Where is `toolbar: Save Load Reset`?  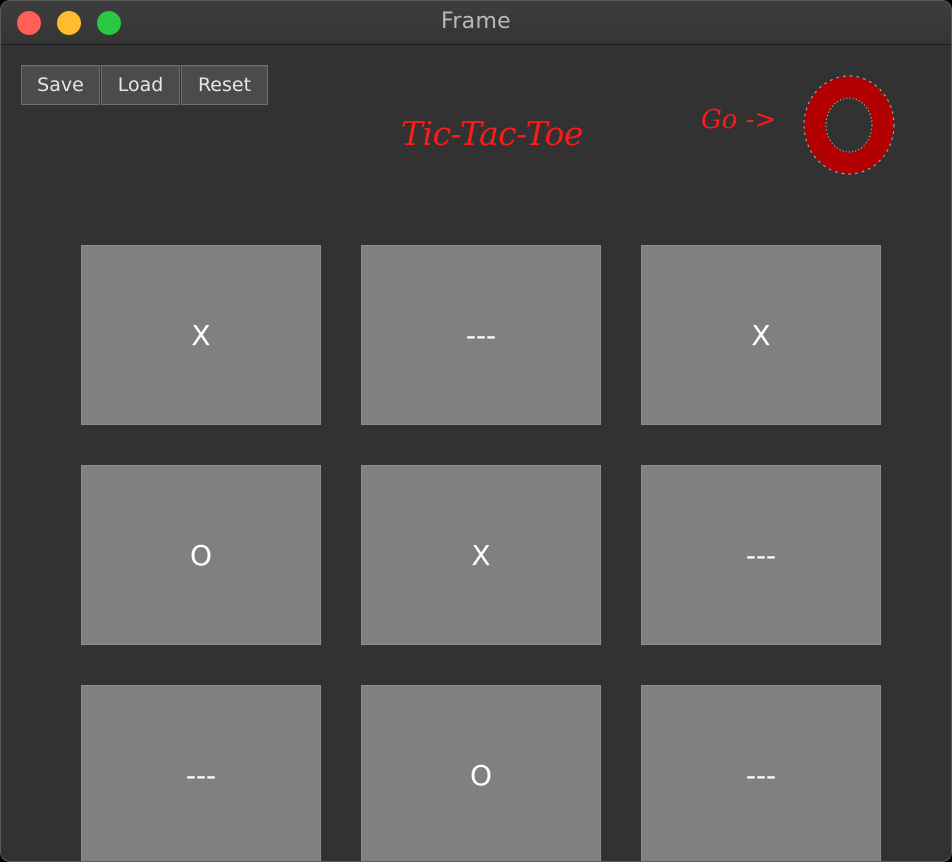
toolbar: Save Load Reset is located at coordinates (145, 85).